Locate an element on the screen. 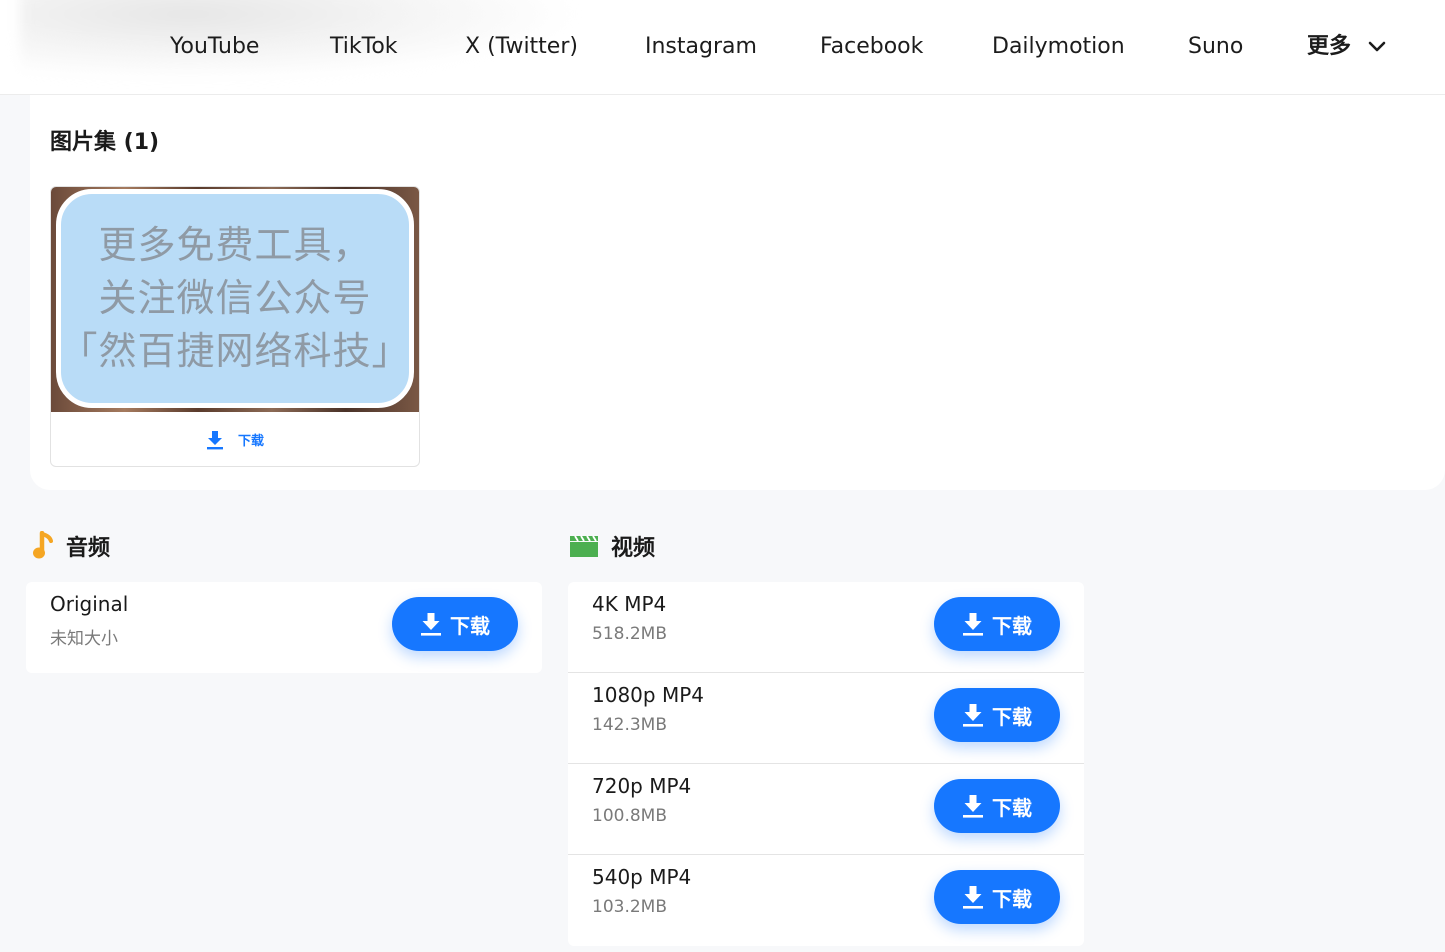 The width and height of the screenshot is (1445, 952). thumbnail-text-line: 「然百捷网络科技」 is located at coordinates (235, 351).